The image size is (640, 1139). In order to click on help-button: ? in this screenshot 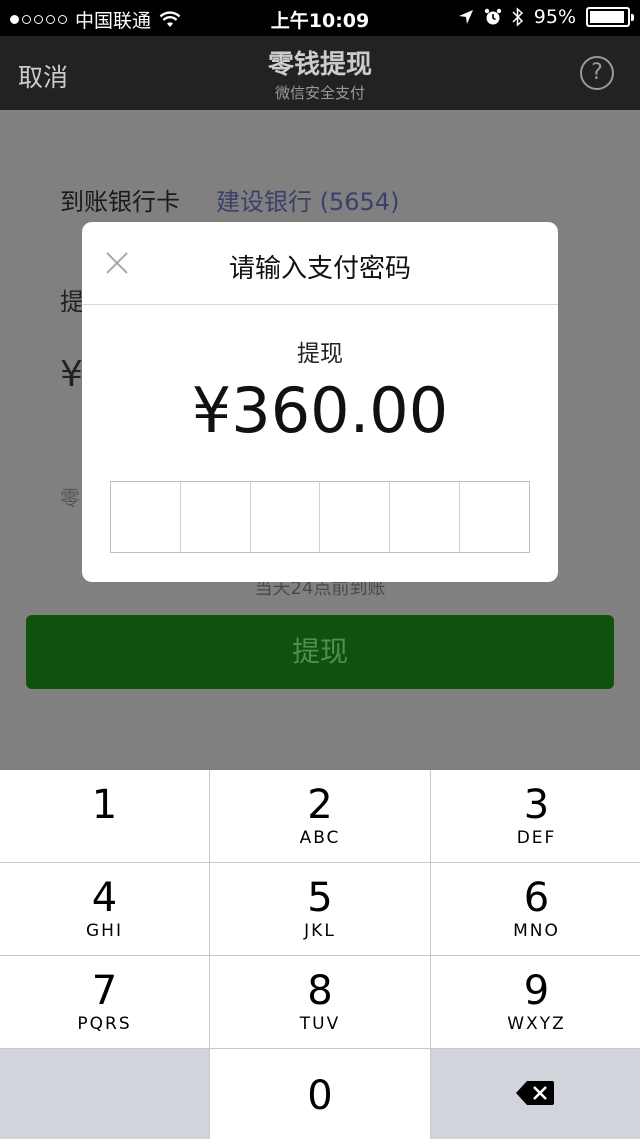, I will do `click(597, 73)`.